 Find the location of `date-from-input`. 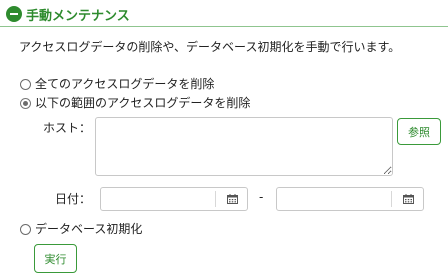

date-from-input is located at coordinates (174, 199).